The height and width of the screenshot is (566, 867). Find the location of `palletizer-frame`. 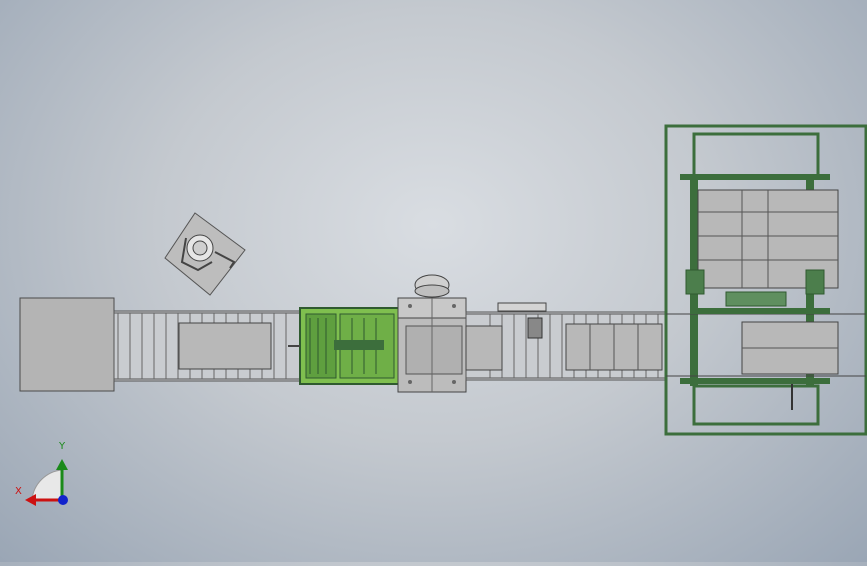

palletizer-frame is located at coordinates (765, 280).